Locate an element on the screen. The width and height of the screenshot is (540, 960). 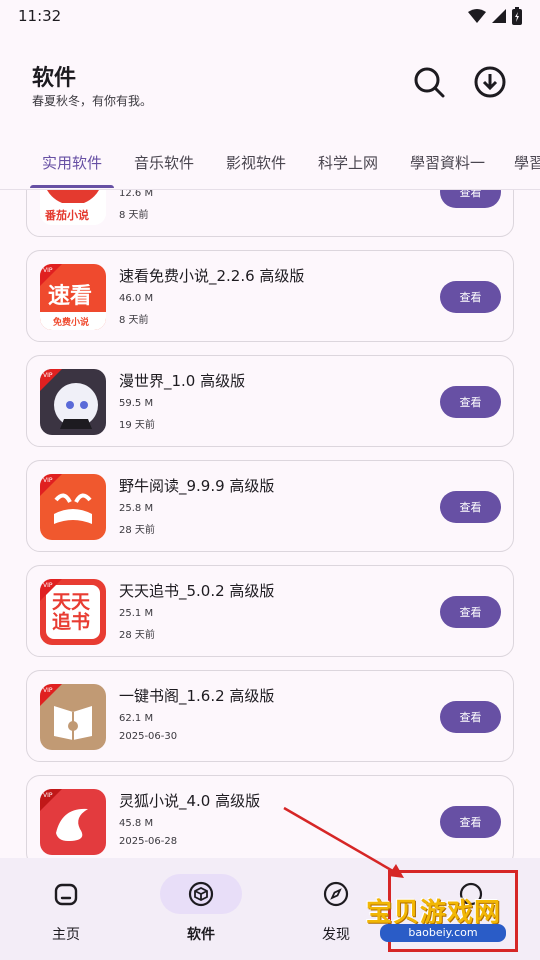
download-button is located at coordinates (490, 82).